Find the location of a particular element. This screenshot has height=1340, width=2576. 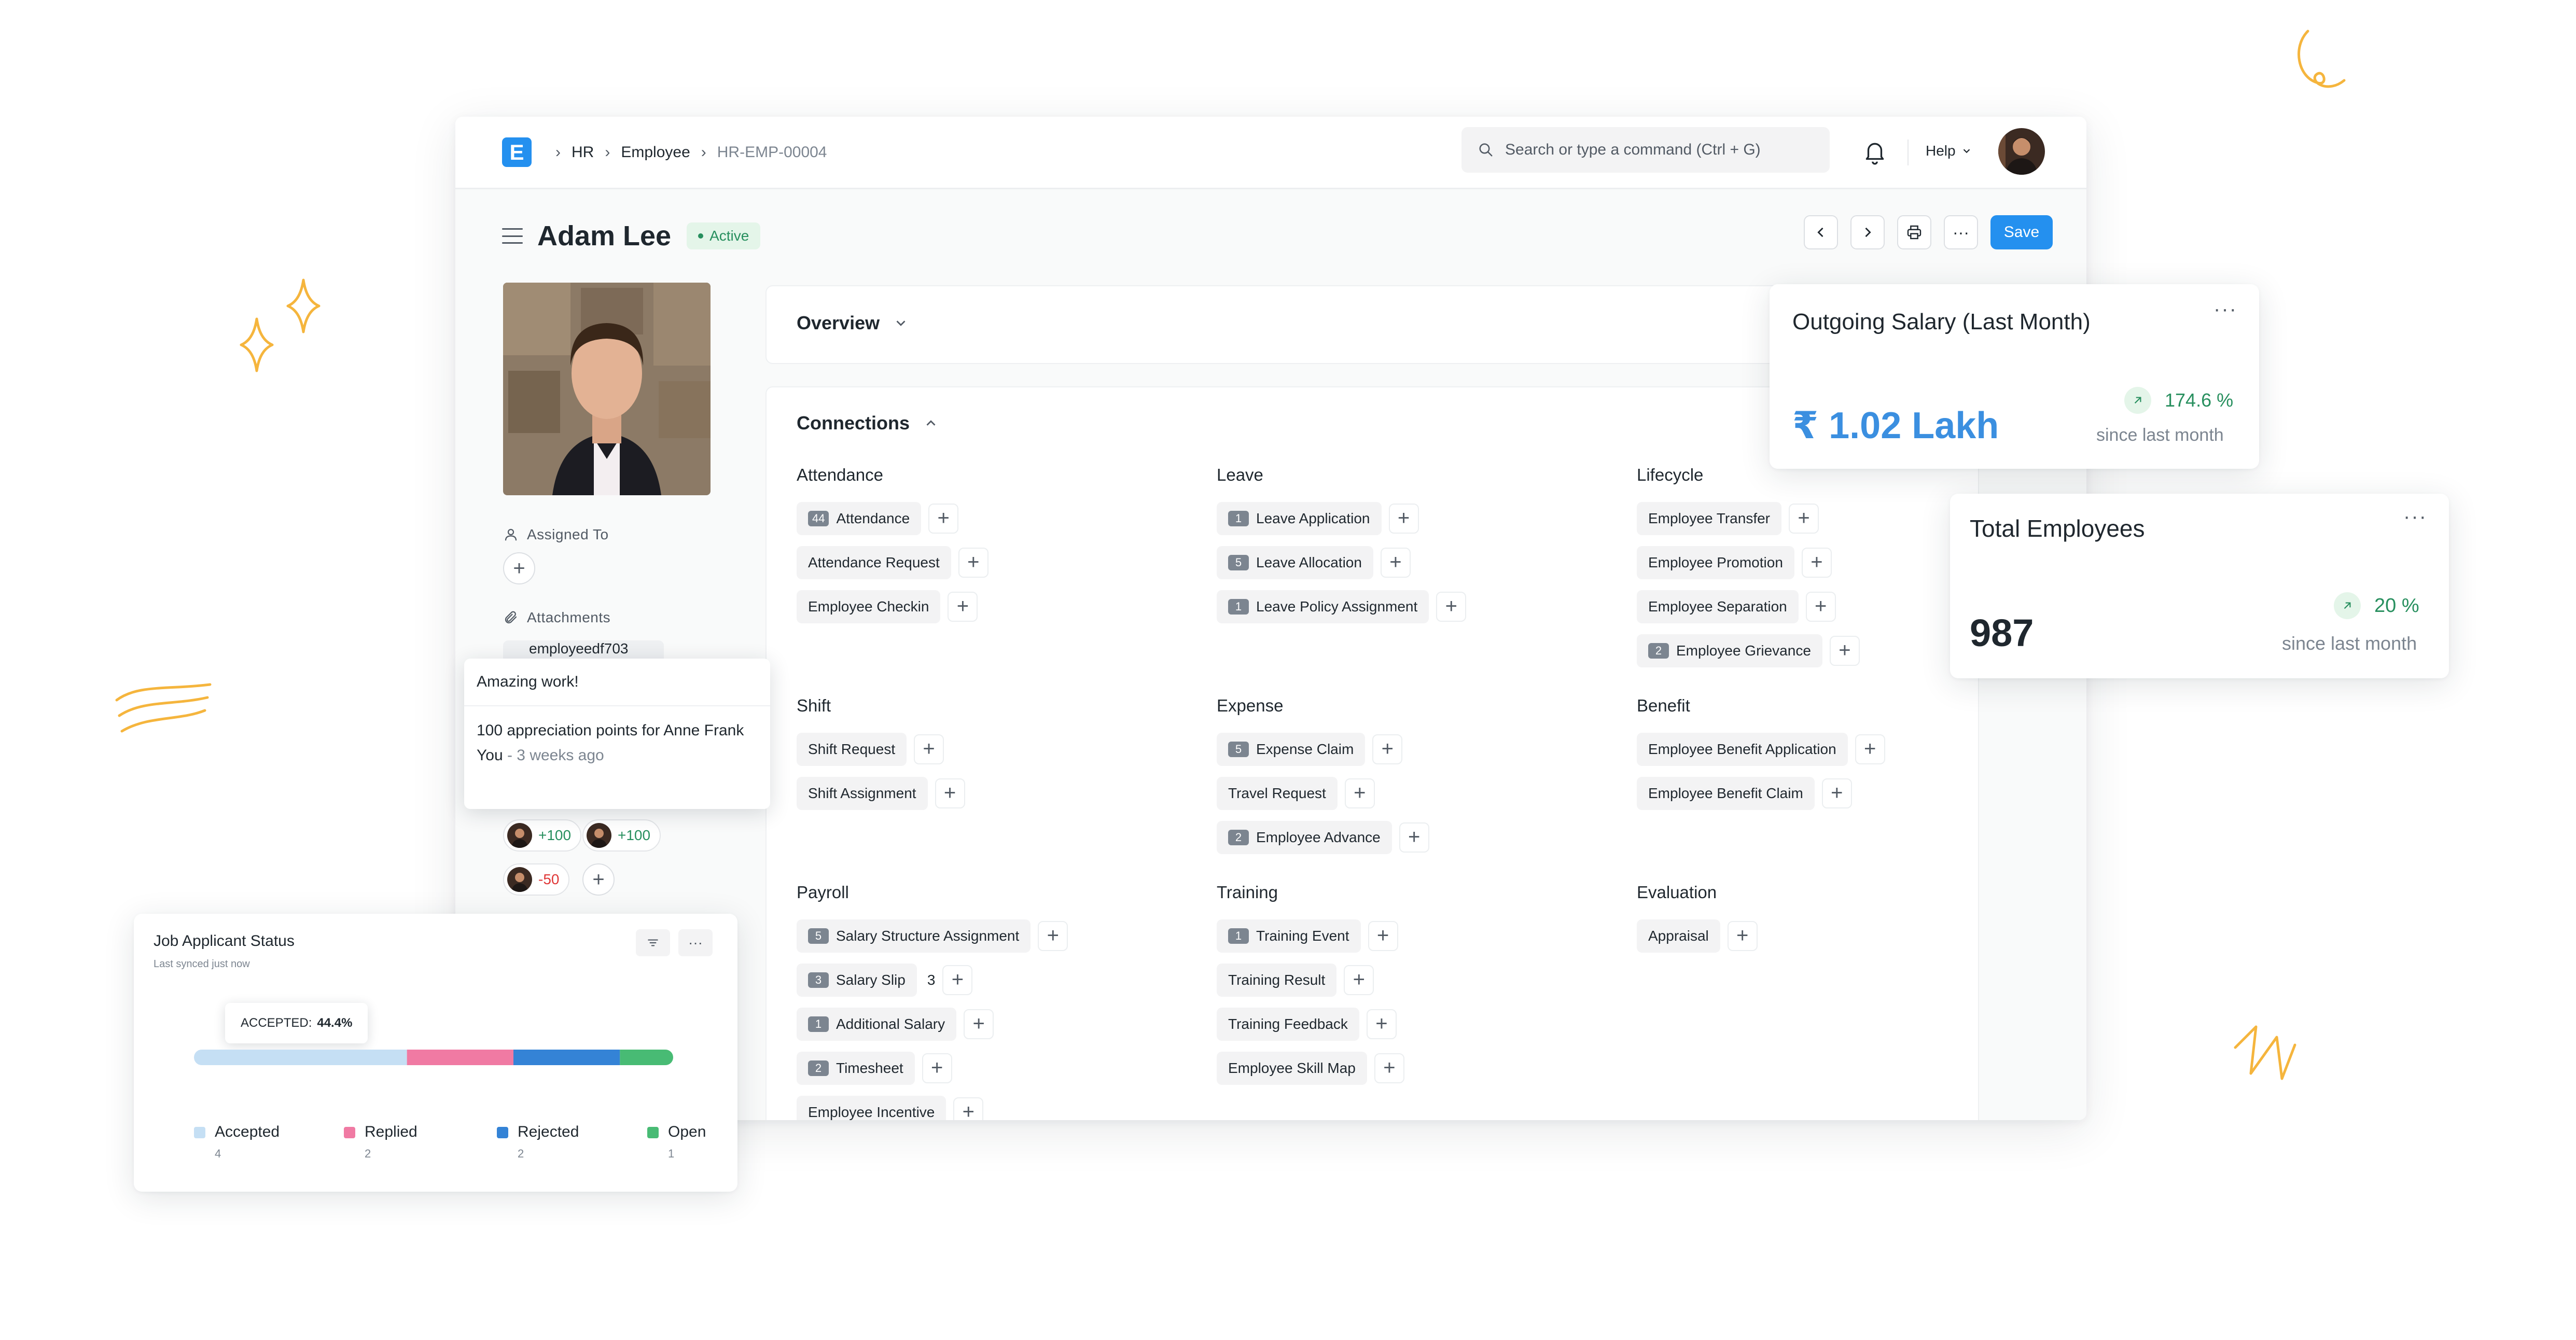

connection-link: Travel Request is located at coordinates (1277, 793).